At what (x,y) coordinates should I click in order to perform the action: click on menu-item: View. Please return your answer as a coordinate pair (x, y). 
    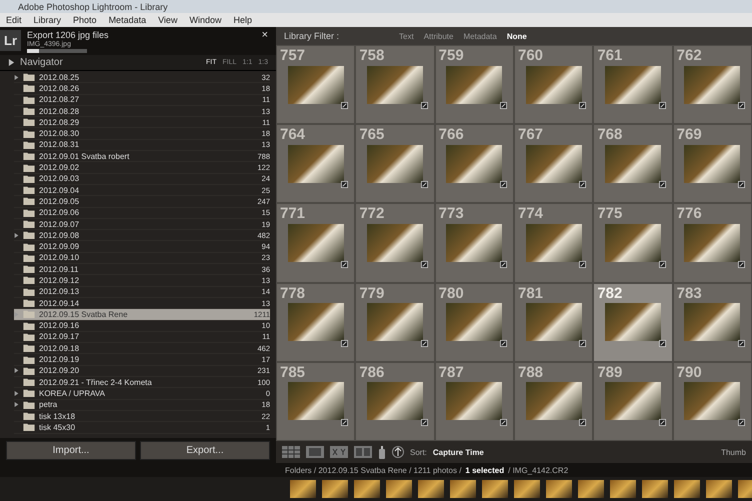
    Looking at the image, I should click on (168, 20).